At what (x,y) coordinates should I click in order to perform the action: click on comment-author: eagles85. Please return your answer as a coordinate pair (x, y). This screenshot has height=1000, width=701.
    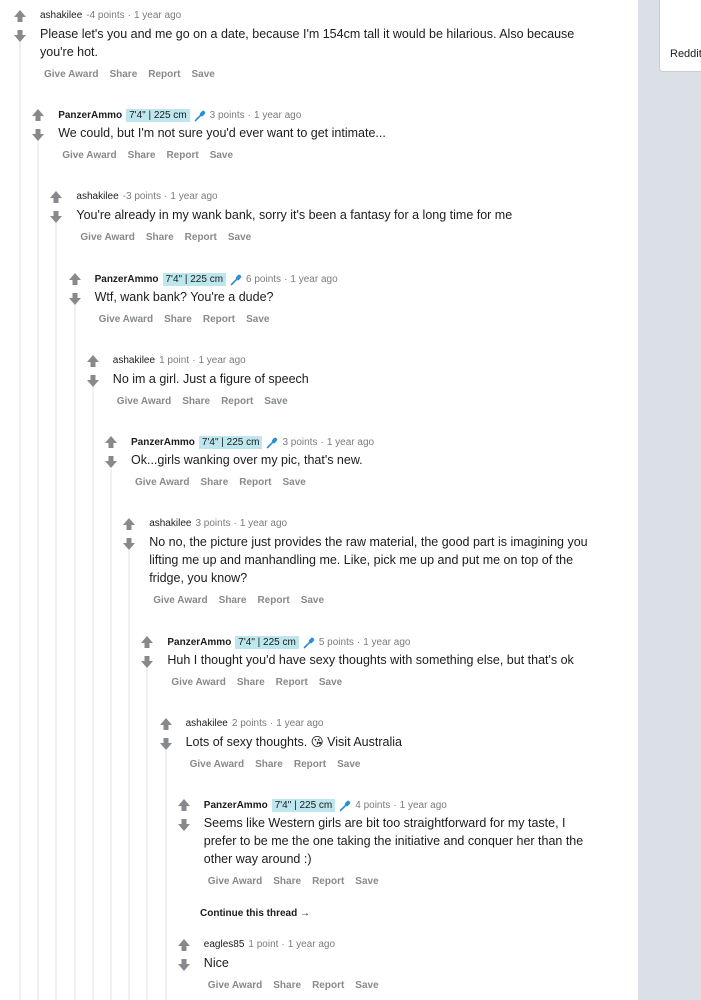
    Looking at the image, I should click on (224, 945).